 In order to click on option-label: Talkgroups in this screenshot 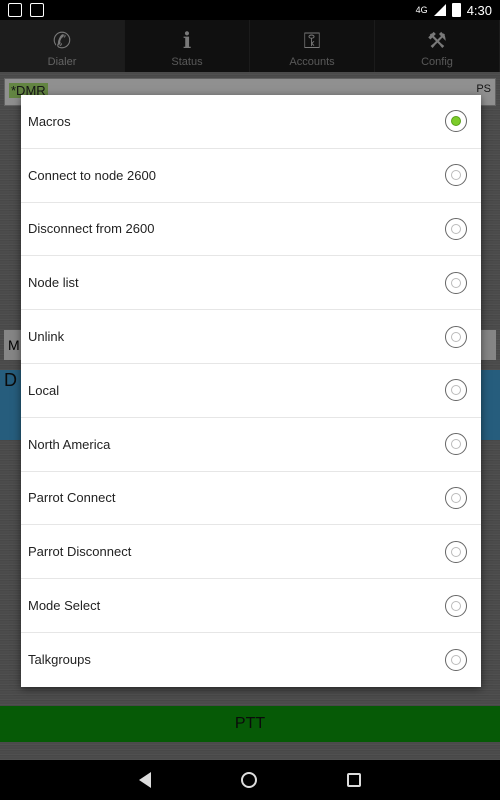, I will do `click(59, 660)`.